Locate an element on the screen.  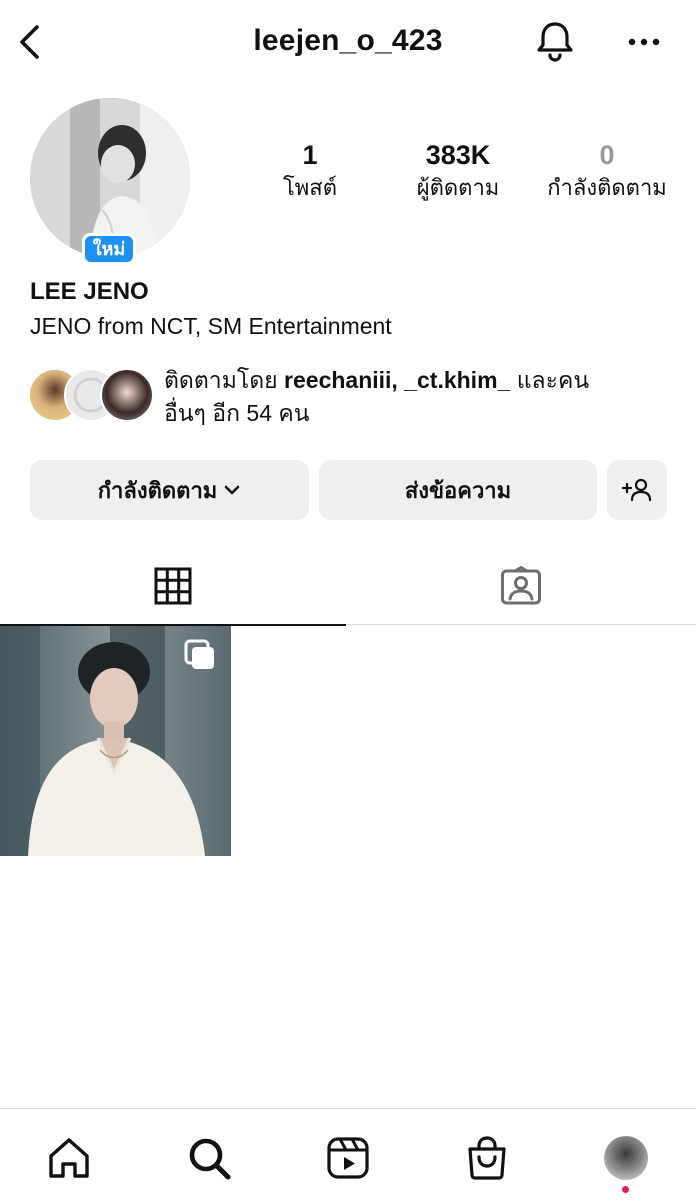
tab-tagged is located at coordinates (521, 586).